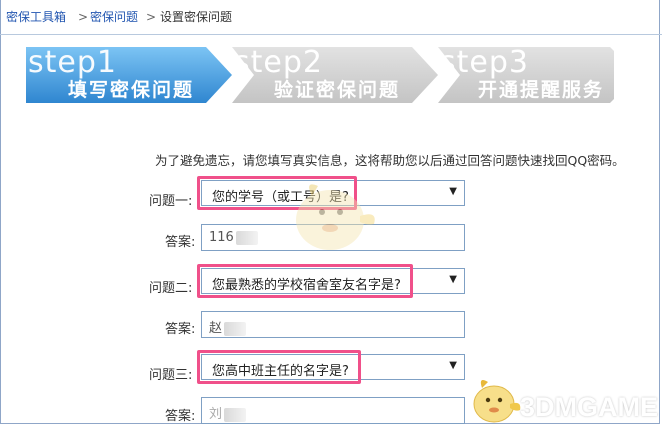 The width and height of the screenshot is (662, 426). What do you see at coordinates (589, 407) in the screenshot?
I see `watermark-logo: 3DMGAME` at bounding box center [589, 407].